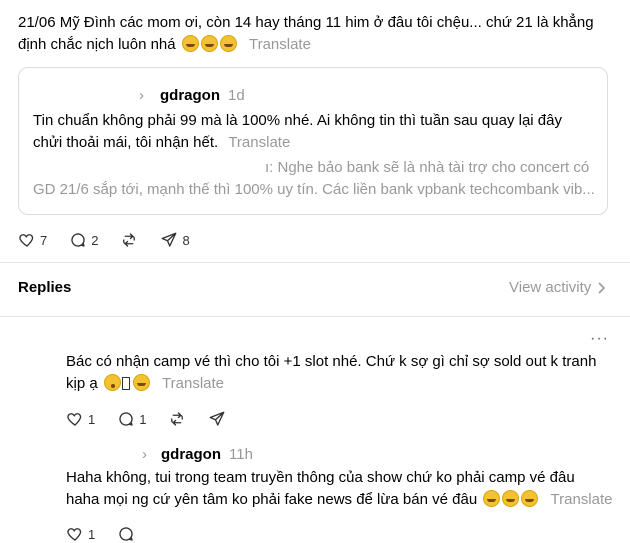 Image resolution: width=630 pixels, height=543 pixels. I want to click on view-activity-link: View activity, so click(557, 287).